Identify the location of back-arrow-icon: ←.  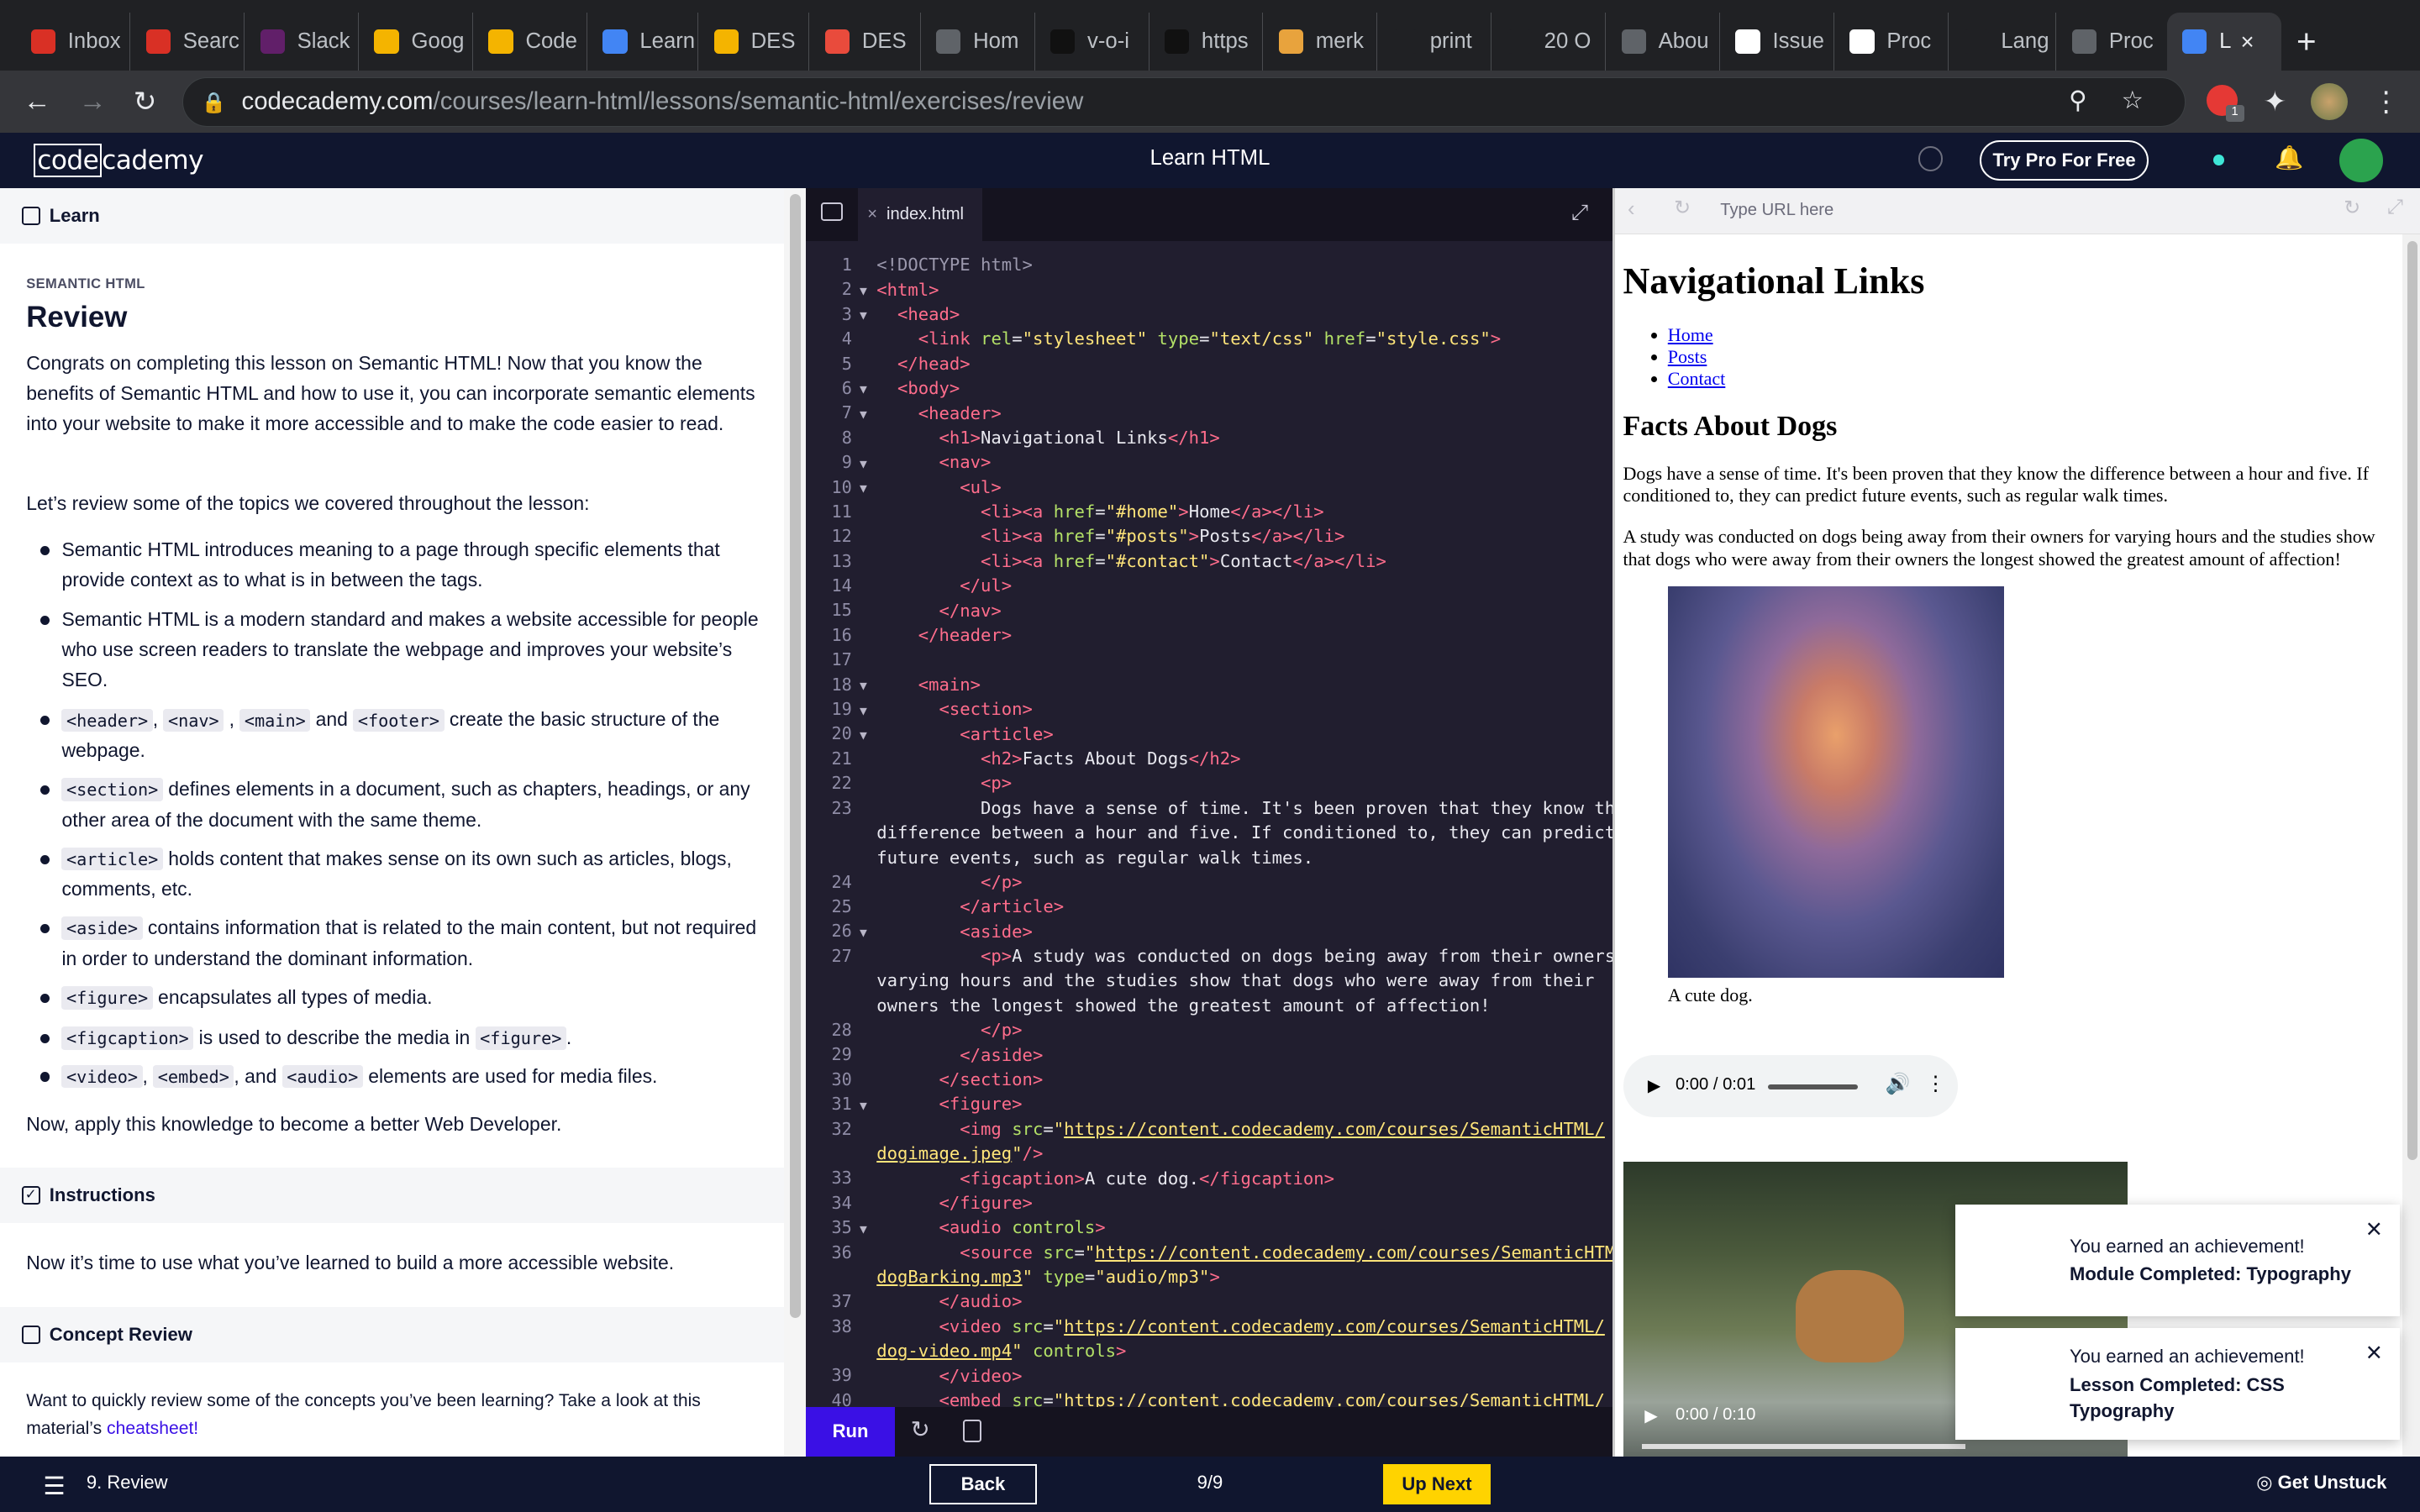
(36, 101).